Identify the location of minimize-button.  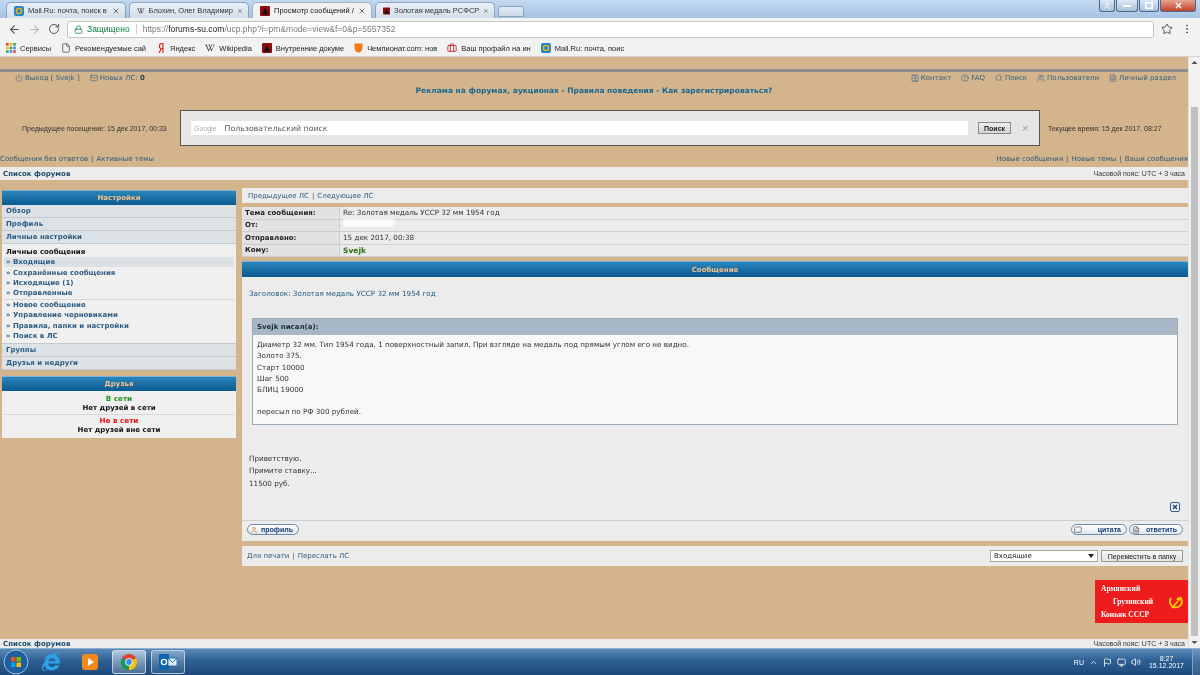
(1127, 6).